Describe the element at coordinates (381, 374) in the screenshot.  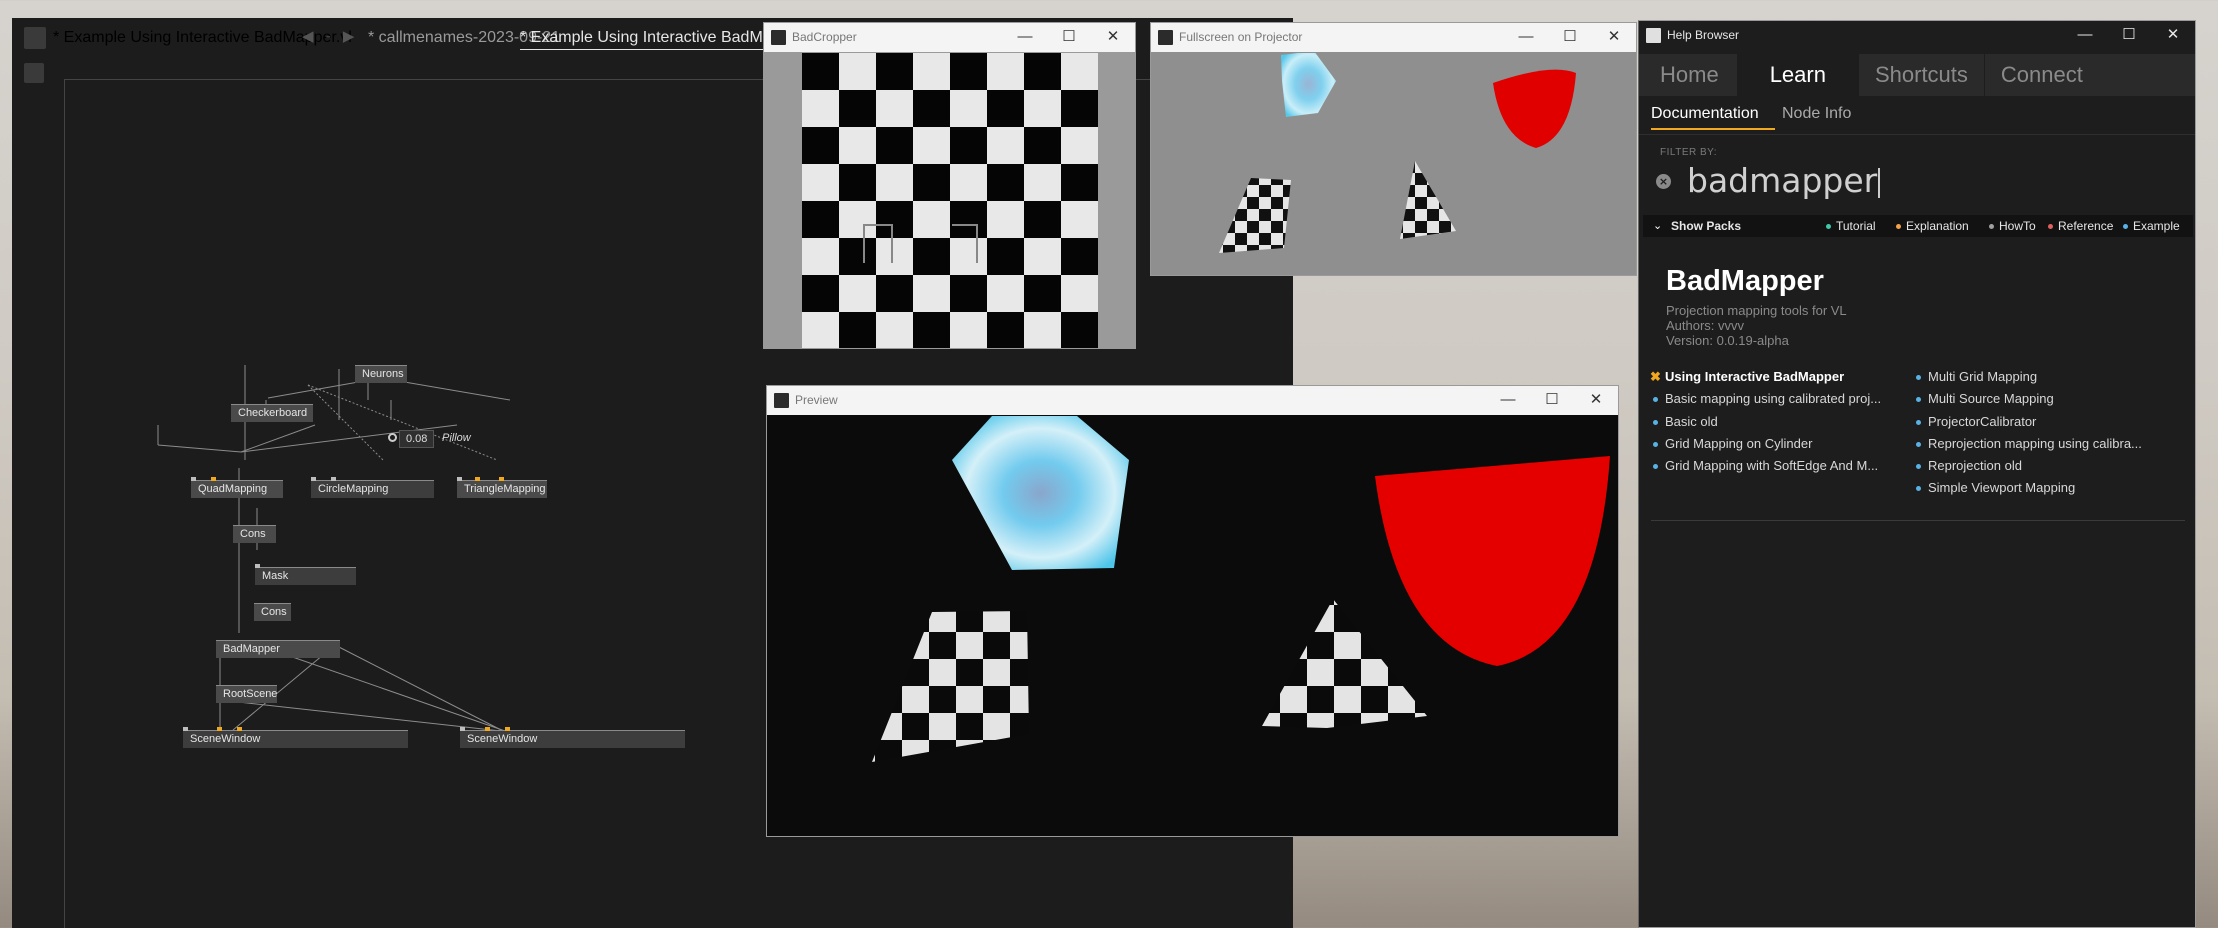
I see `node-neurons: Neurons` at that location.